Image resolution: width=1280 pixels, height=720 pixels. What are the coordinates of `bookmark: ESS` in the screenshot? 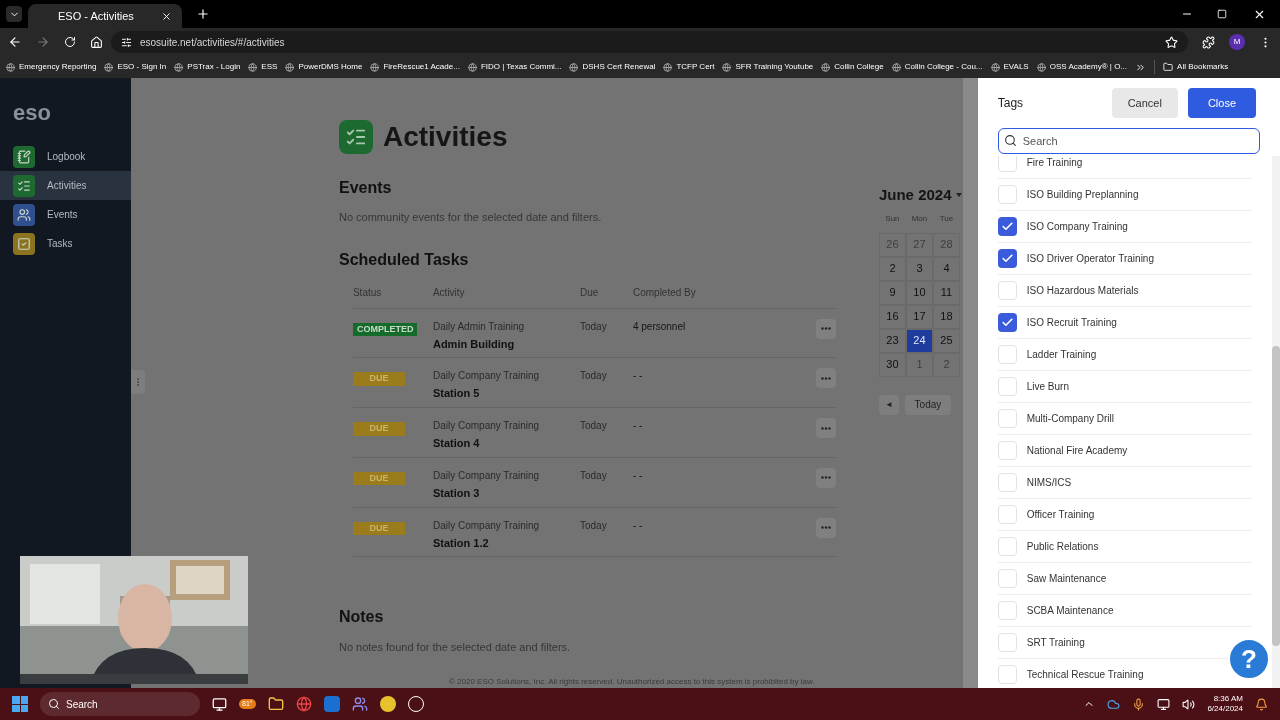 It's located at (263, 67).